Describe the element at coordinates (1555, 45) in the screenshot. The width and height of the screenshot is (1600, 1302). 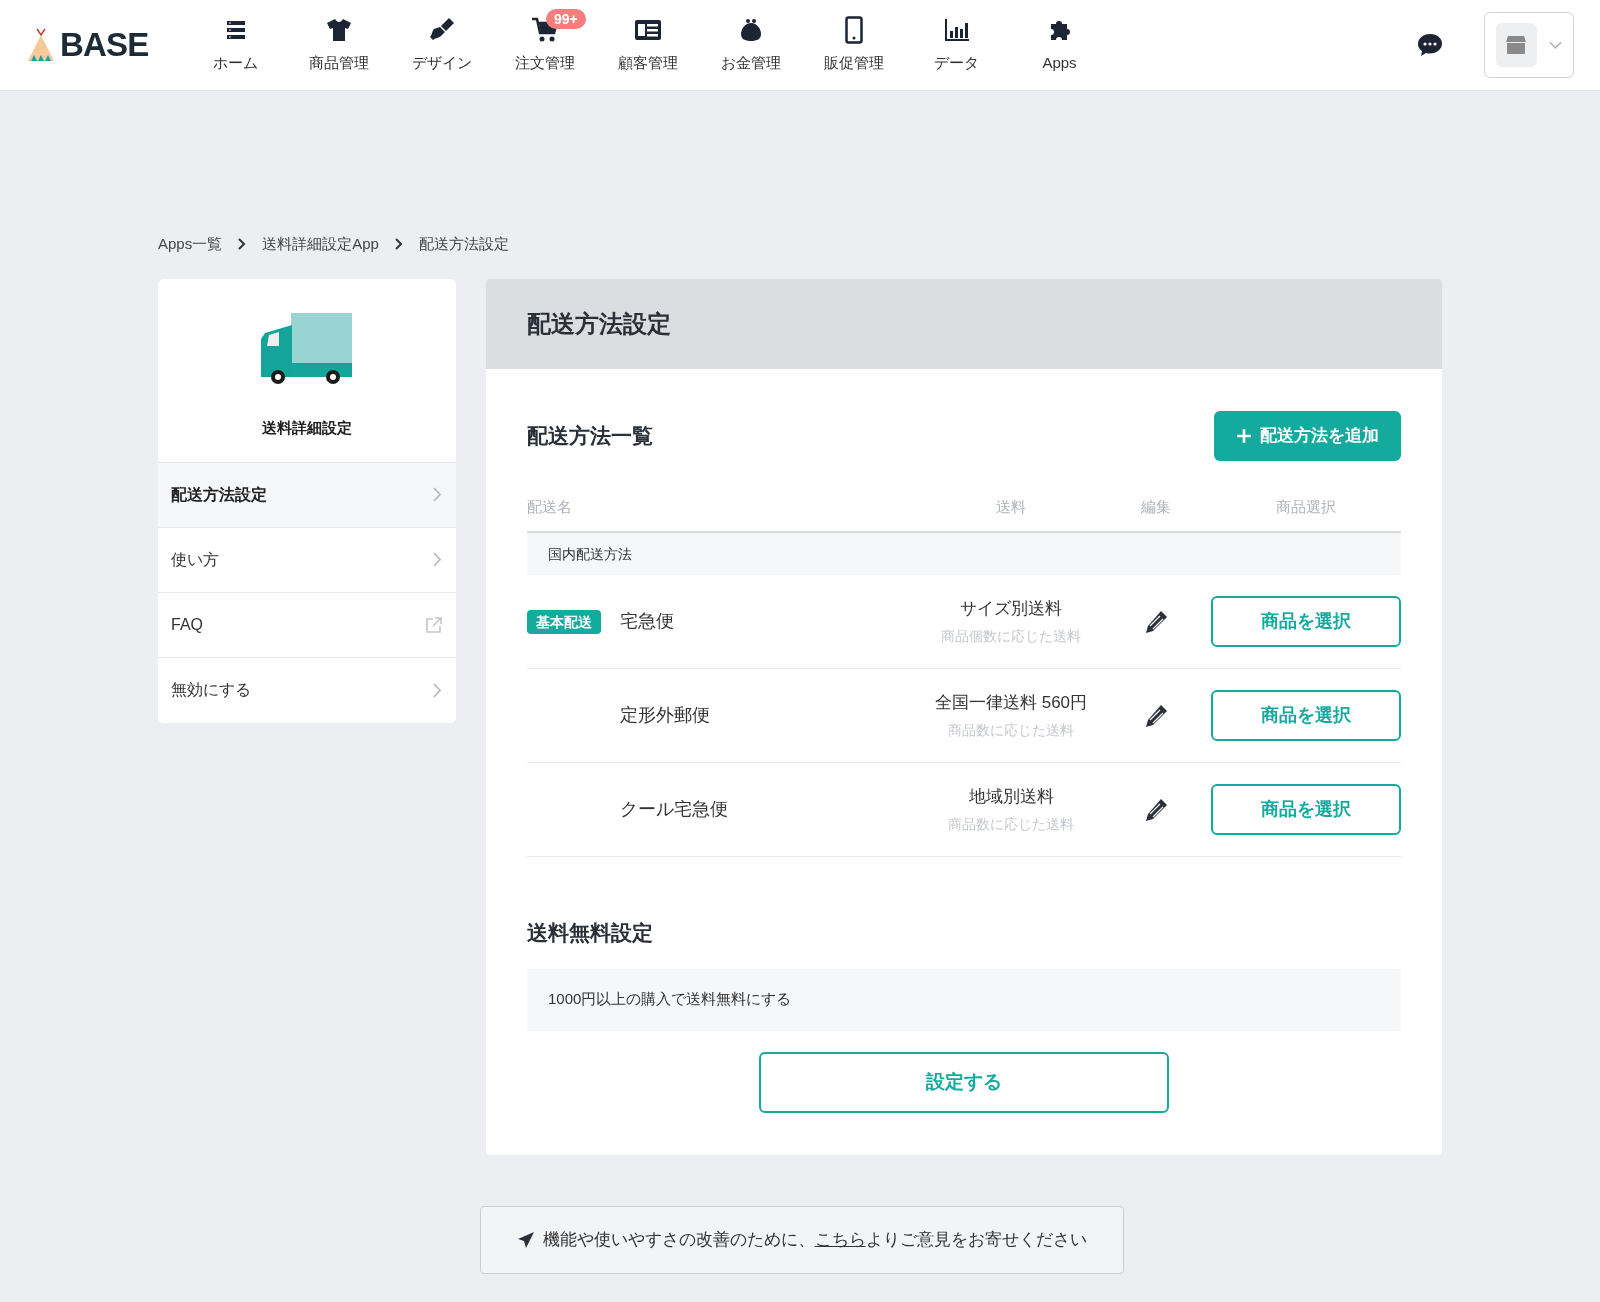
I see `chevron-down-icon` at that location.